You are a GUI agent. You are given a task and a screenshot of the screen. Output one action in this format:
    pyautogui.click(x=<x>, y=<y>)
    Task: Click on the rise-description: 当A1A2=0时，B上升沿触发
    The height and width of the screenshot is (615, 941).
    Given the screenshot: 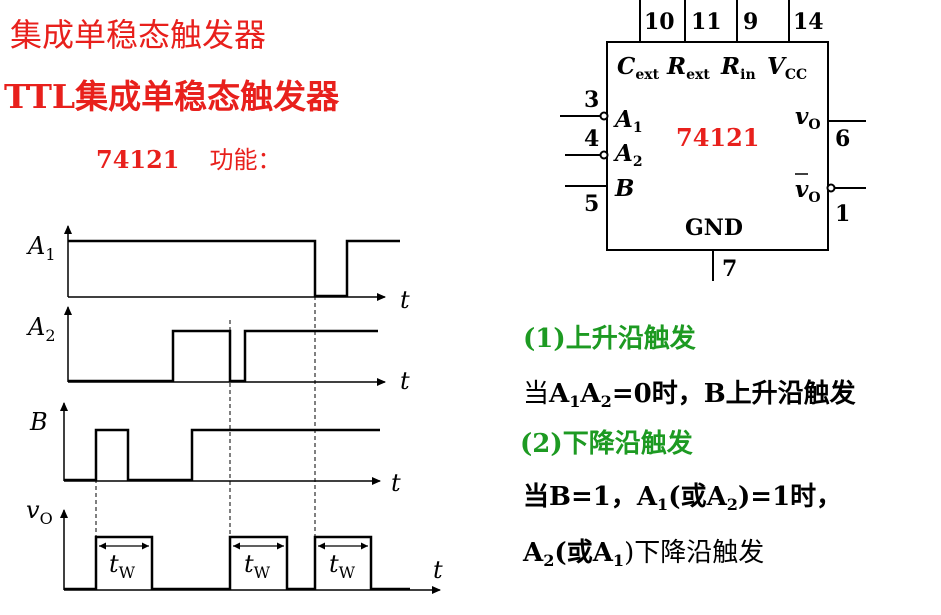 What is the action you would take?
    pyautogui.click(x=689, y=395)
    